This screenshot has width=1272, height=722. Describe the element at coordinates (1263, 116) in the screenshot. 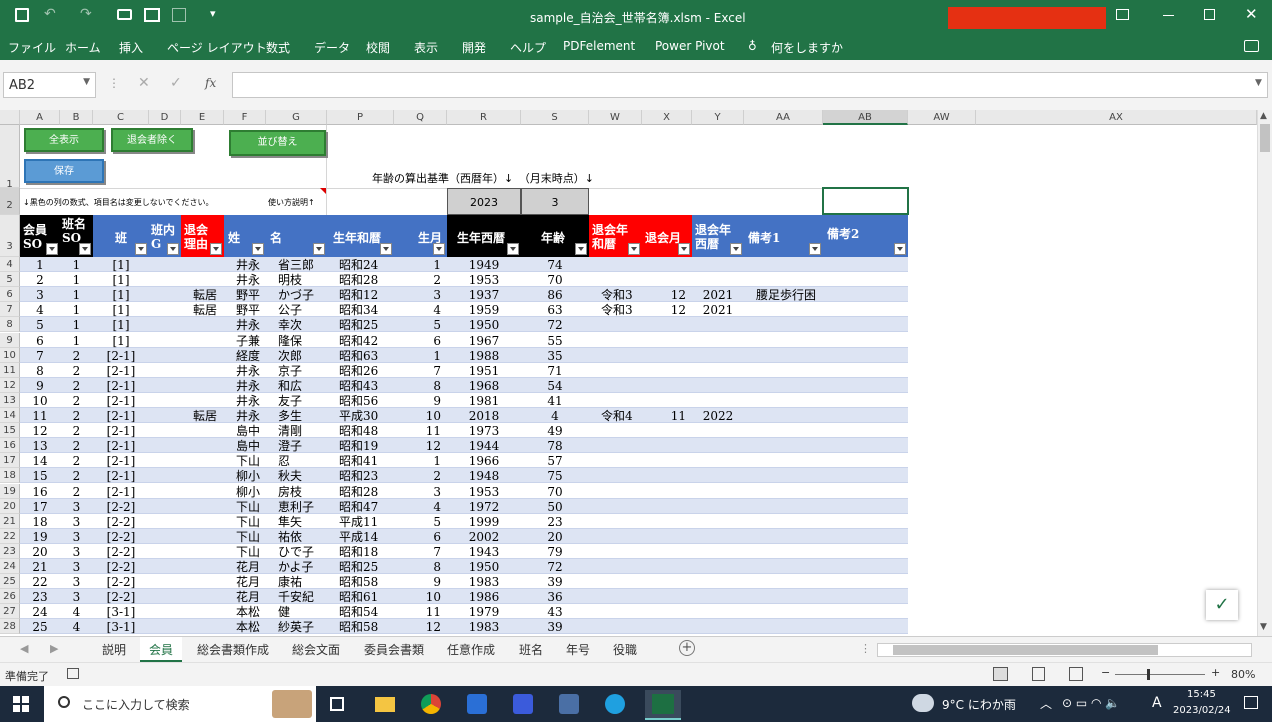

I see `scroll-up-icon: ▲` at that location.